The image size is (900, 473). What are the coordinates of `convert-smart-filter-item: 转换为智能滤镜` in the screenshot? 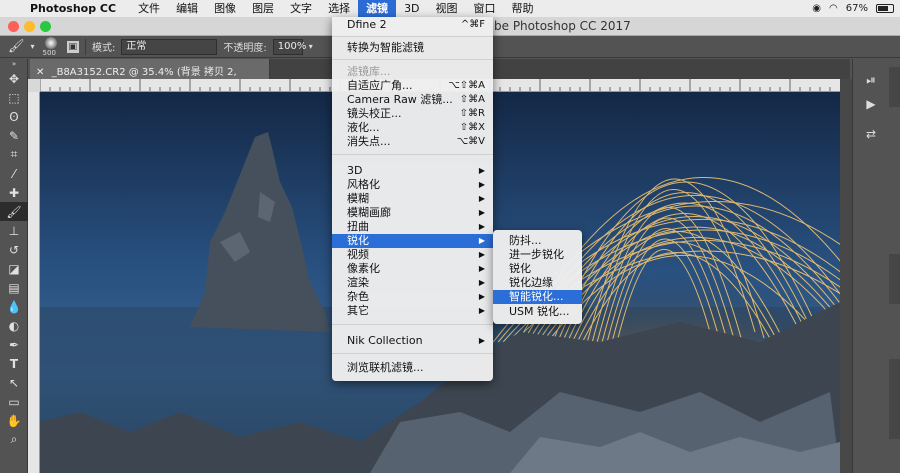 It's located at (412, 48).